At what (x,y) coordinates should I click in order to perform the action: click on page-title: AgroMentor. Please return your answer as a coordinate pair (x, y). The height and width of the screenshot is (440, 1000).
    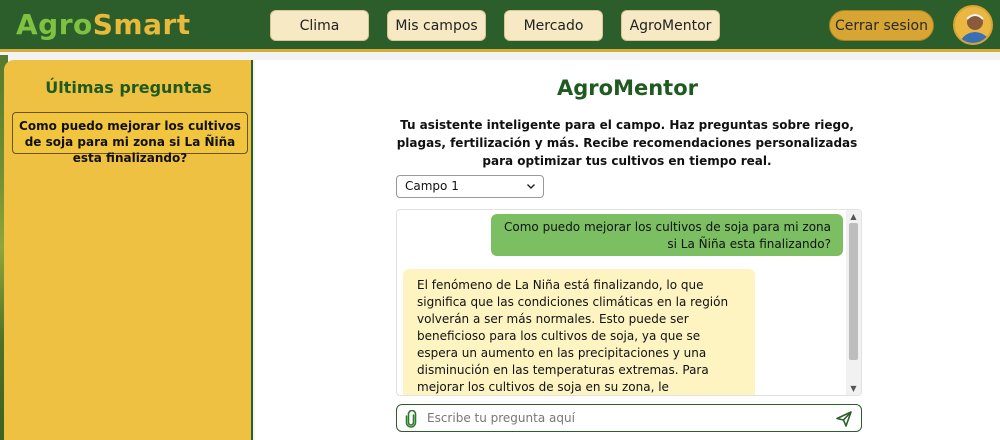
    Looking at the image, I should click on (627, 88).